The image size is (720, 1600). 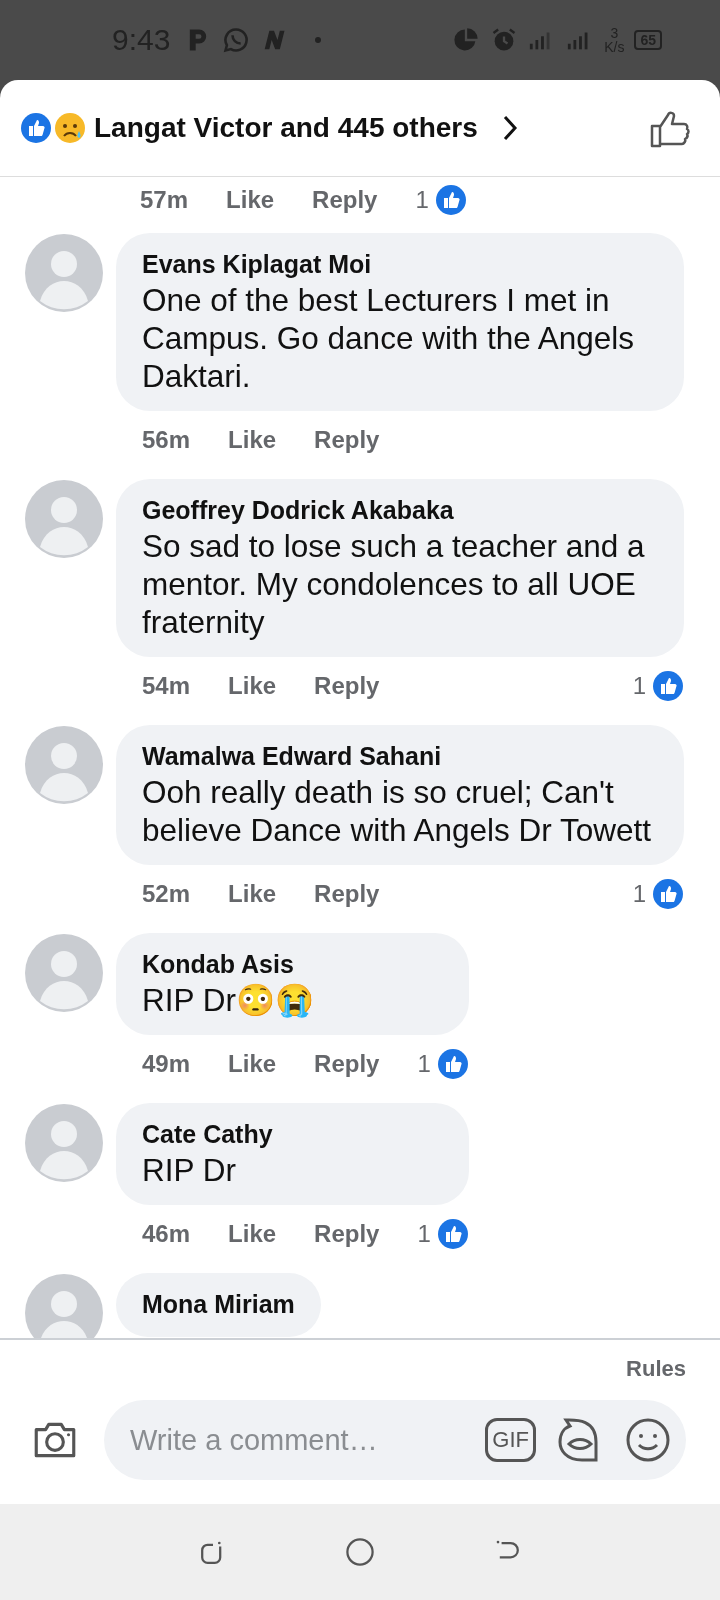 What do you see at coordinates (400, 510) in the screenshot?
I see `author-name: Geoffrey Dodrick Akabaka` at bounding box center [400, 510].